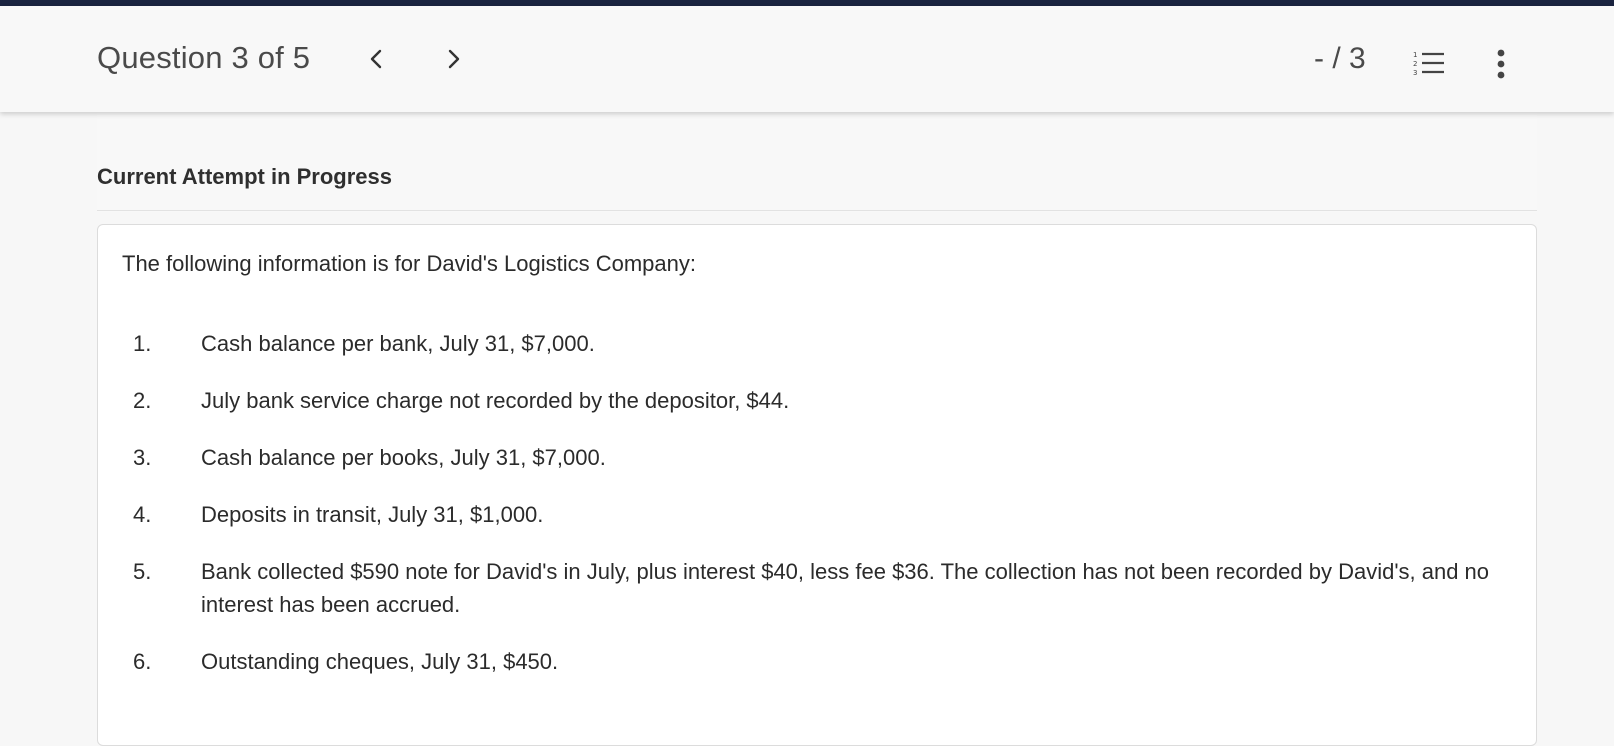 This screenshot has height=746, width=1614. Describe the element at coordinates (817, 162) in the screenshot. I see `content-top-band` at that location.